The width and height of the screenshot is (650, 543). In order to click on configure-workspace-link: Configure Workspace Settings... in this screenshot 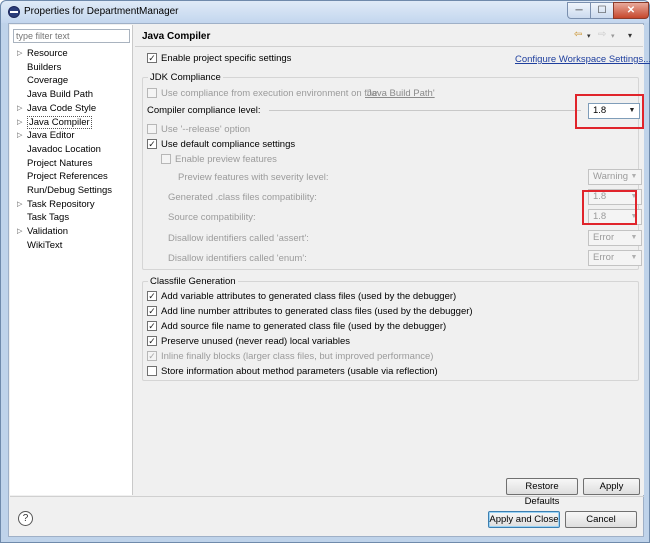, I will do `click(582, 59)`.